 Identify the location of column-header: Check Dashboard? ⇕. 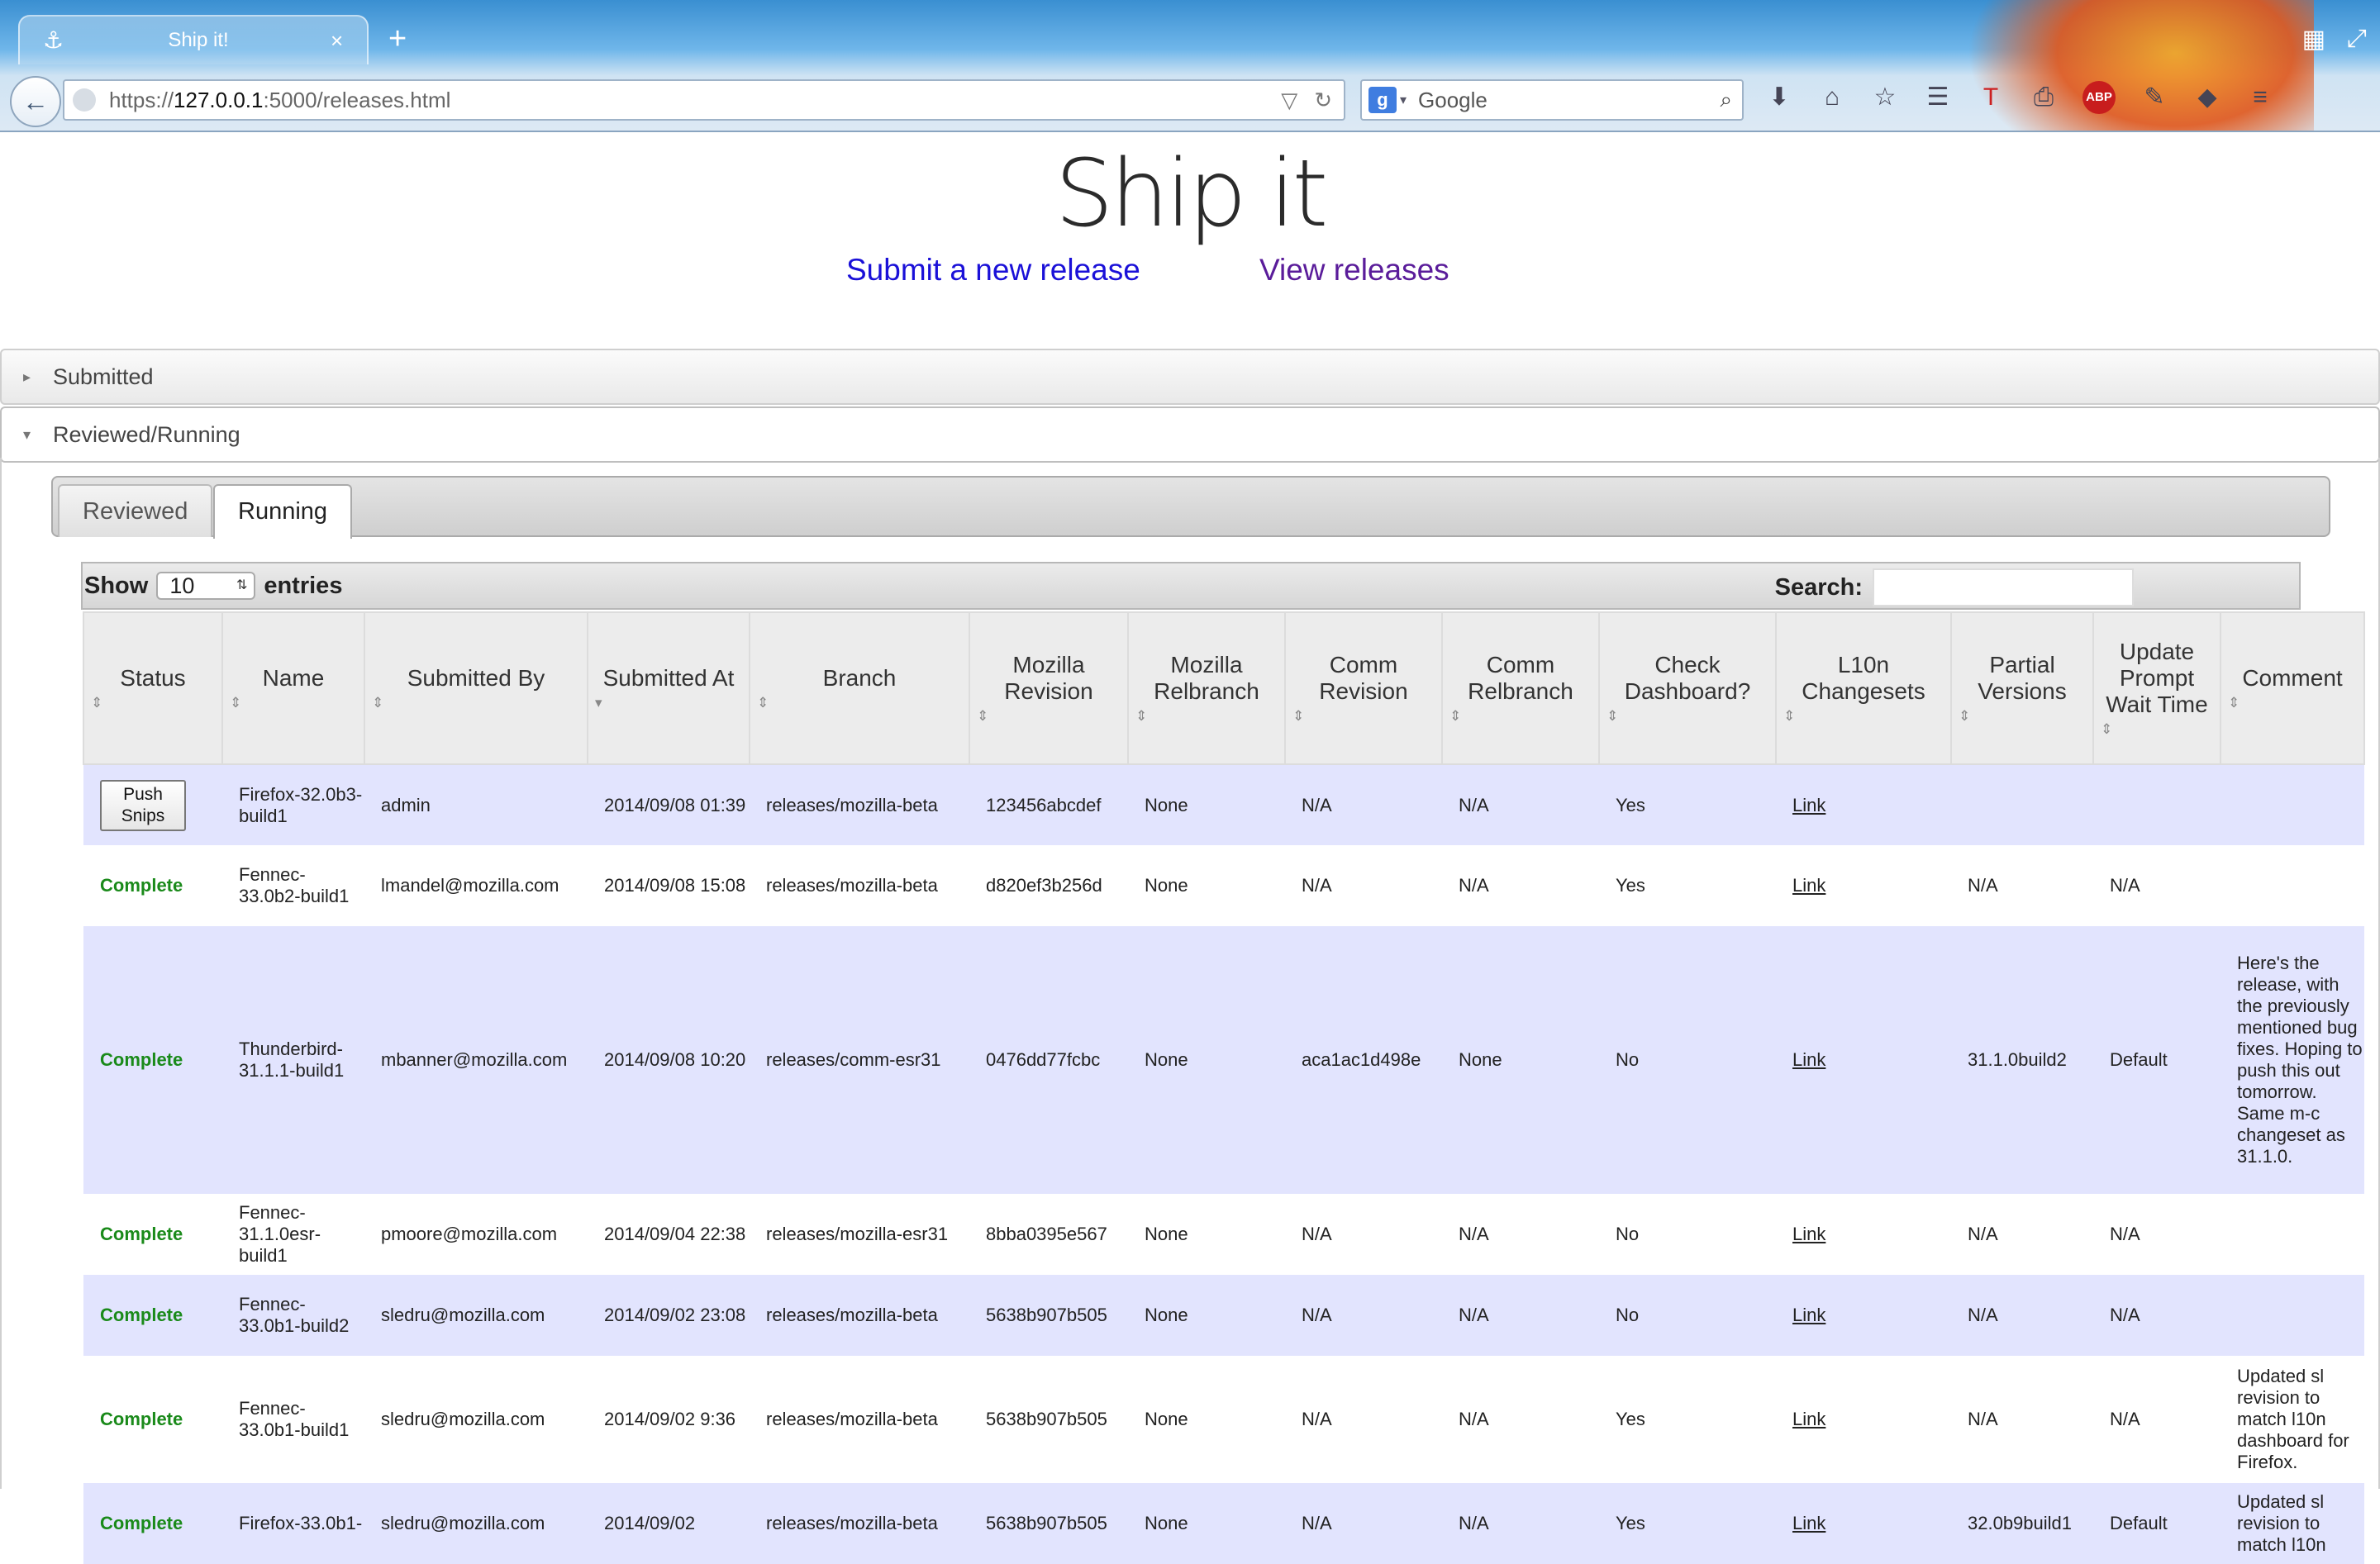
(1687, 688).